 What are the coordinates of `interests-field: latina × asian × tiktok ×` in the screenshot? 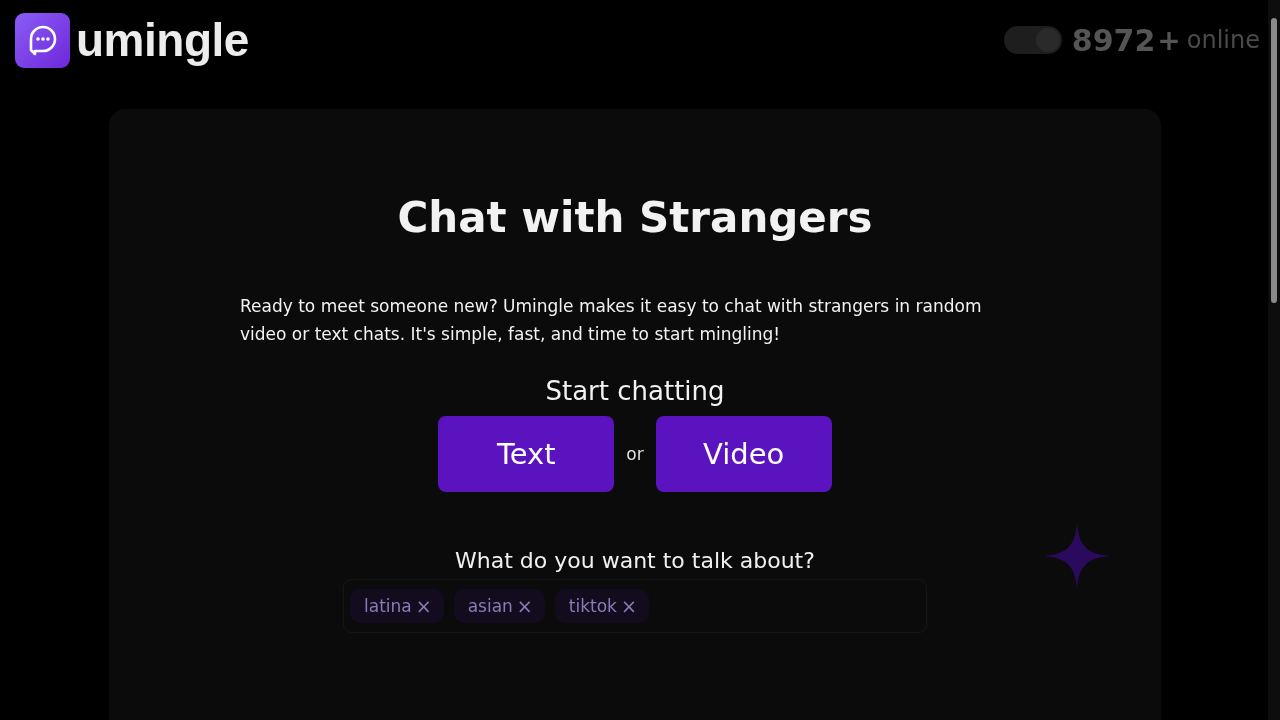 It's located at (635, 606).